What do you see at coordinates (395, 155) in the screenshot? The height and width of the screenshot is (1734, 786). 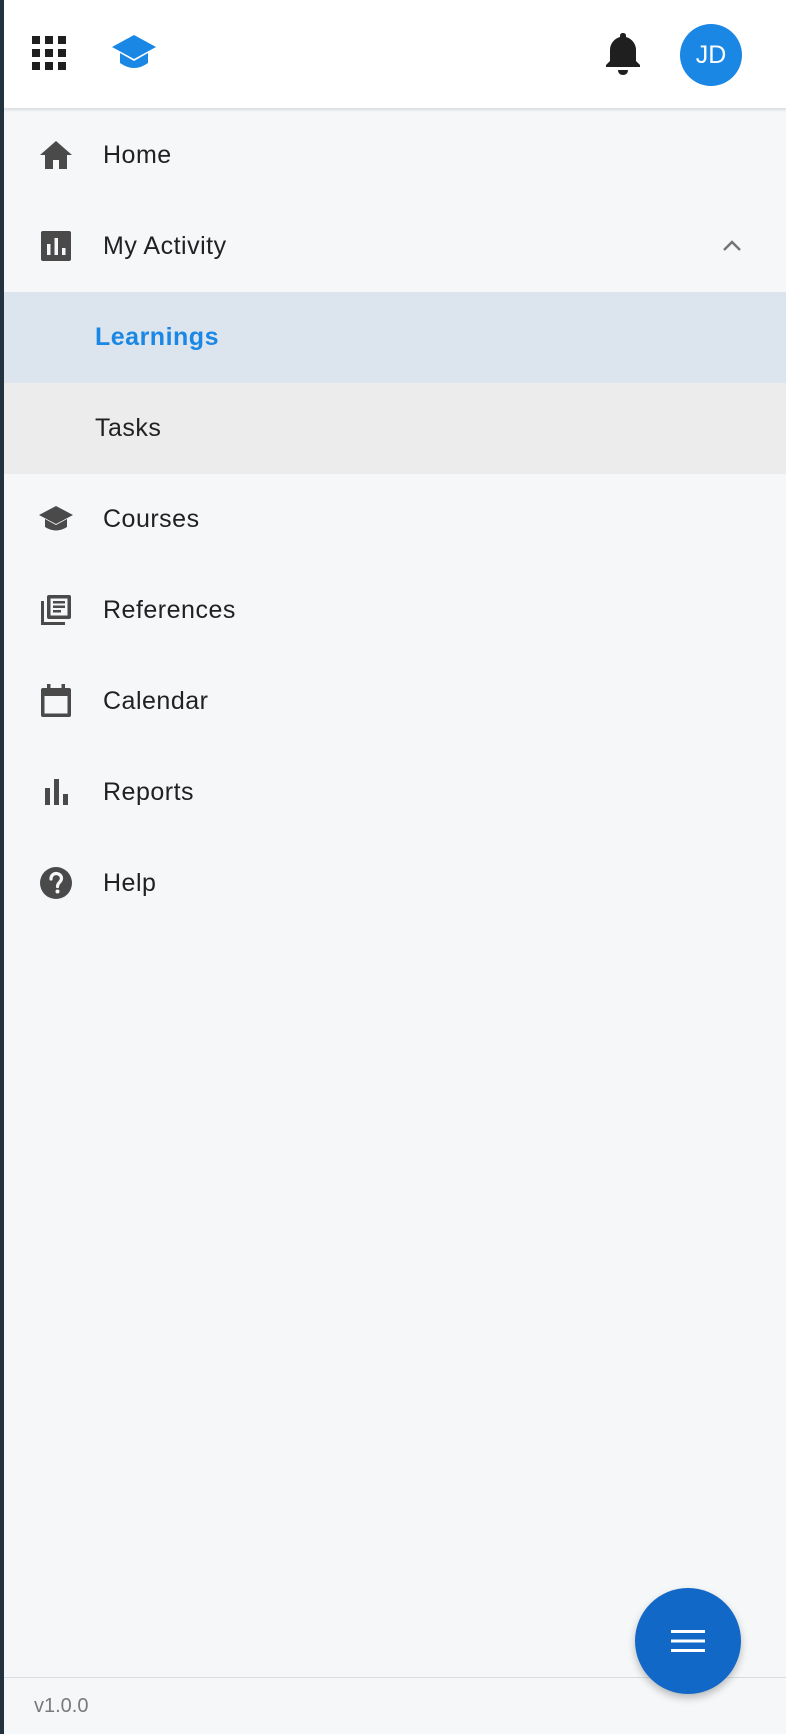 I see `sidebar-item-home: Home` at bounding box center [395, 155].